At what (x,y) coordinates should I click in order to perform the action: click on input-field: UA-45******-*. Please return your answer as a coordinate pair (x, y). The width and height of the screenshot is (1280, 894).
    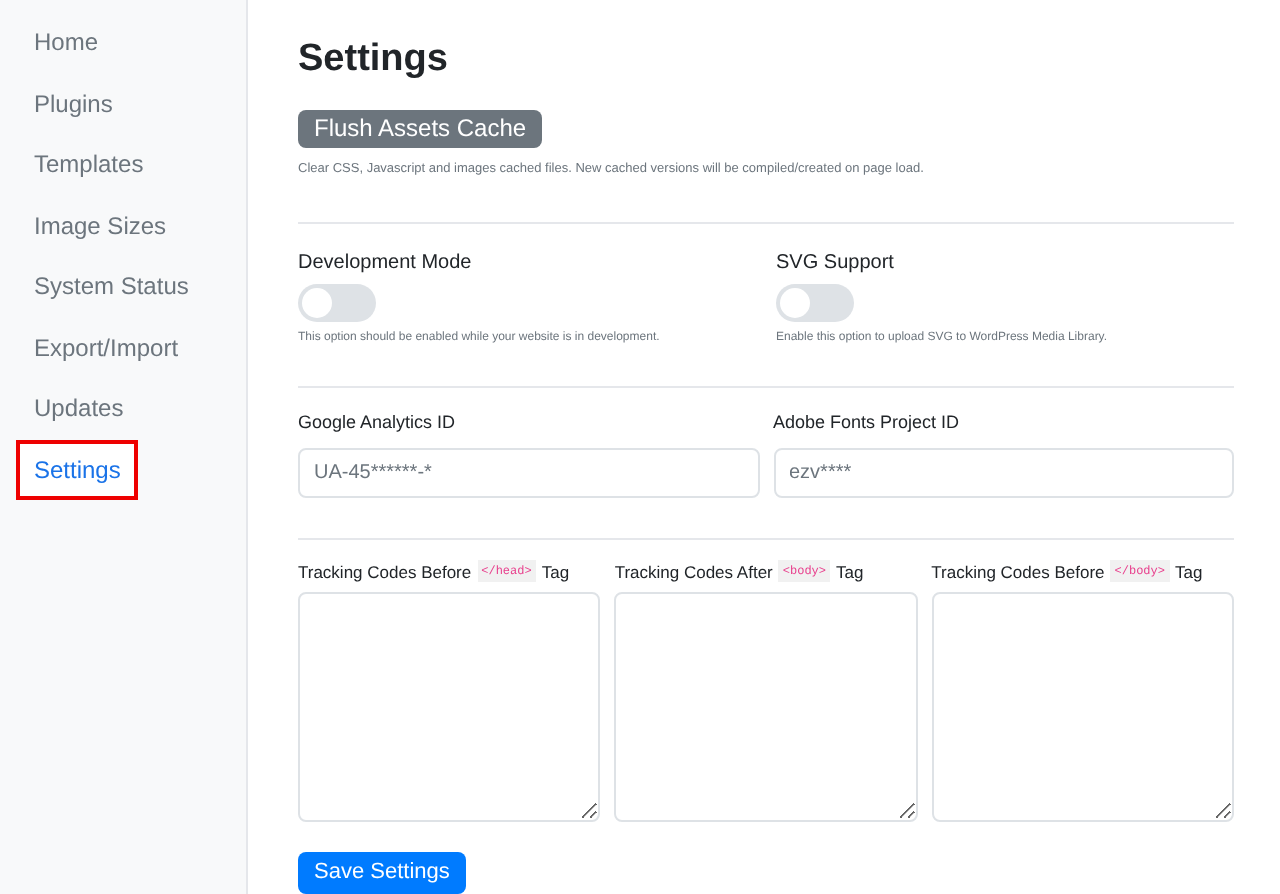
    Looking at the image, I should click on (528, 472).